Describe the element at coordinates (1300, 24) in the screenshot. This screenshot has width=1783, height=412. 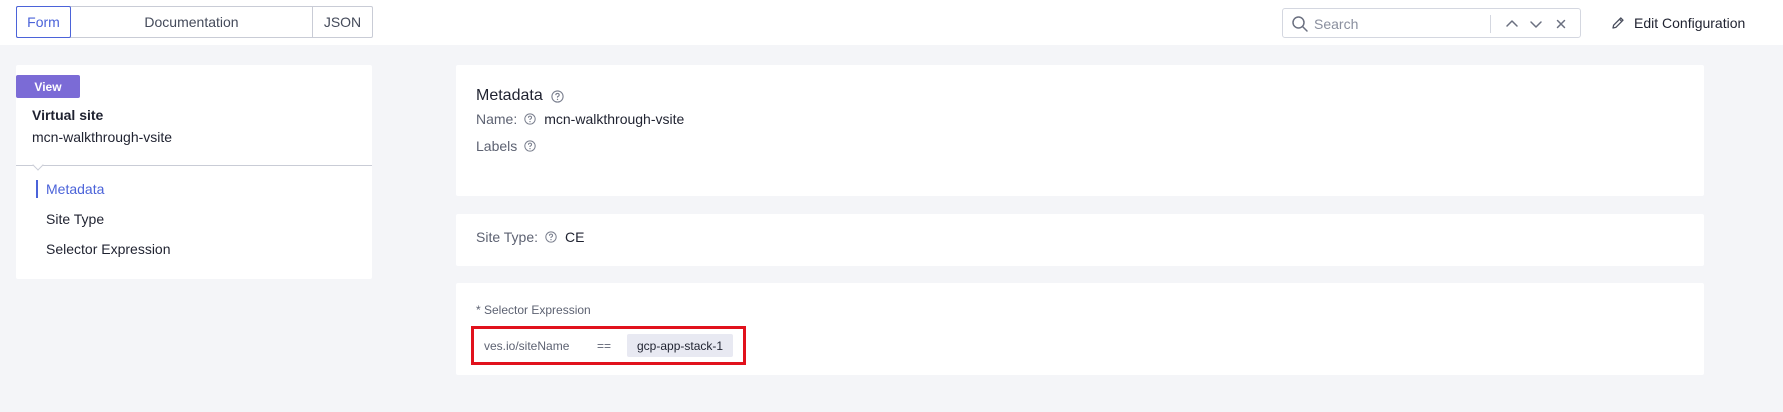
I see `search-icon` at that location.